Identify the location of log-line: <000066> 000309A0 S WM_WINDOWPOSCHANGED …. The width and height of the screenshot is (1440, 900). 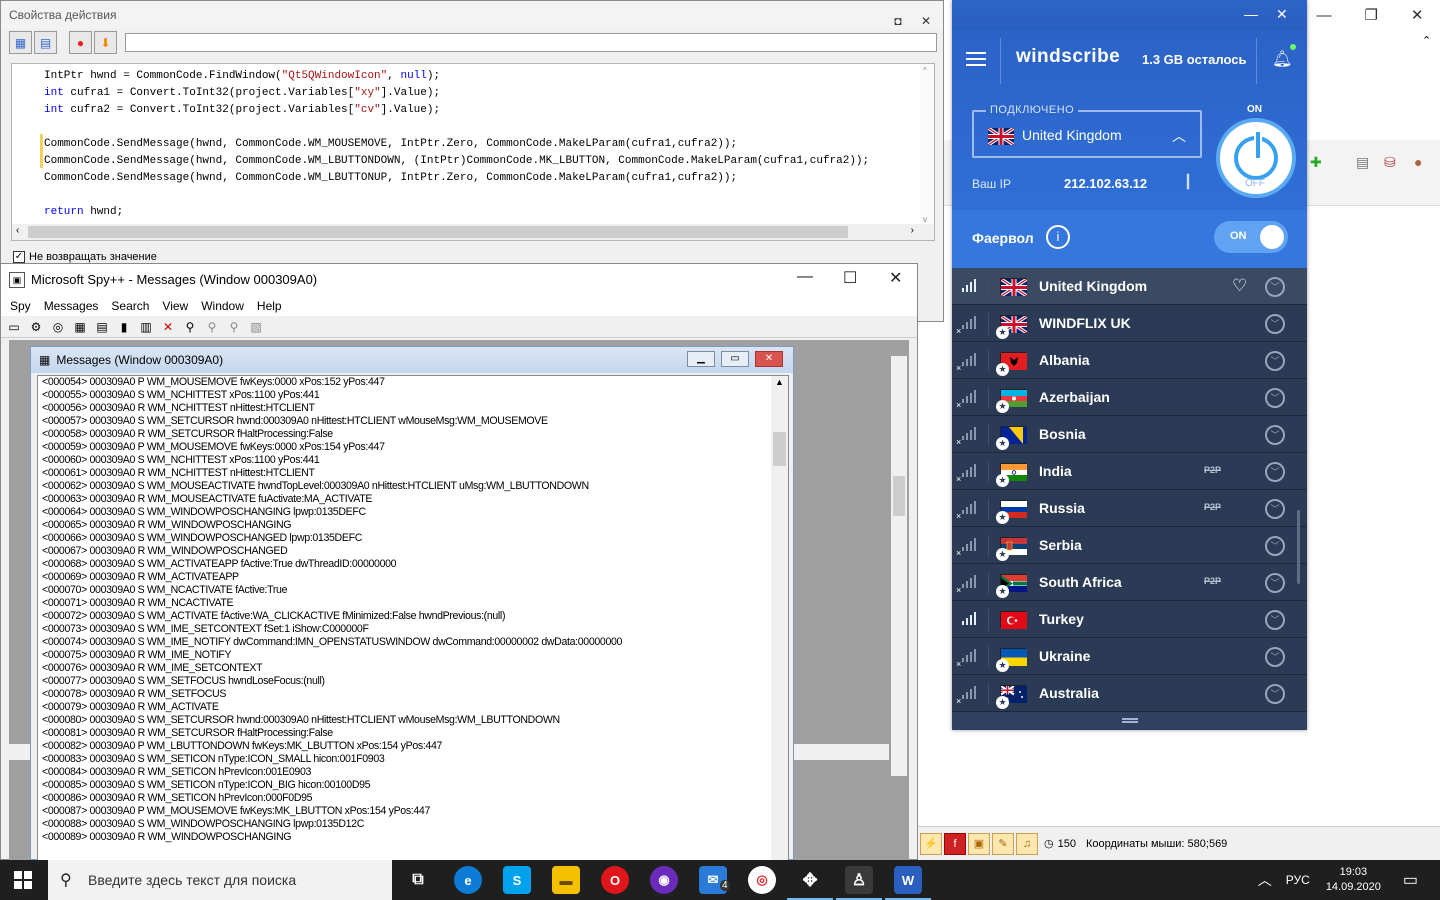
(413, 538).